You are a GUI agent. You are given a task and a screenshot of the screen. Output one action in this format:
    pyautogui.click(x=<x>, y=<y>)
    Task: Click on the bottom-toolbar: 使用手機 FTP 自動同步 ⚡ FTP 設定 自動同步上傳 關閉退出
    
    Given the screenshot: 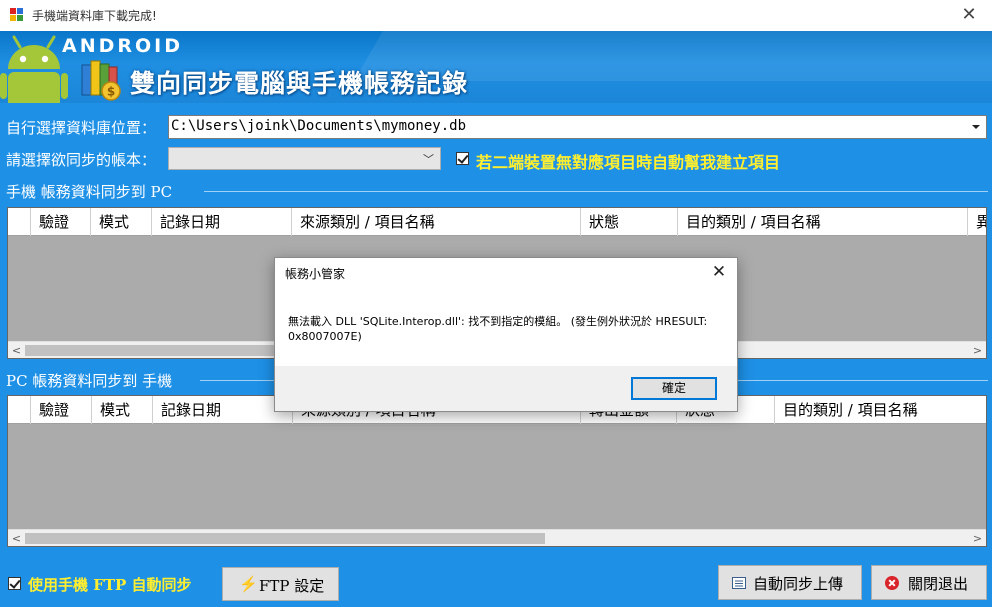 What is the action you would take?
    pyautogui.click(x=496, y=583)
    